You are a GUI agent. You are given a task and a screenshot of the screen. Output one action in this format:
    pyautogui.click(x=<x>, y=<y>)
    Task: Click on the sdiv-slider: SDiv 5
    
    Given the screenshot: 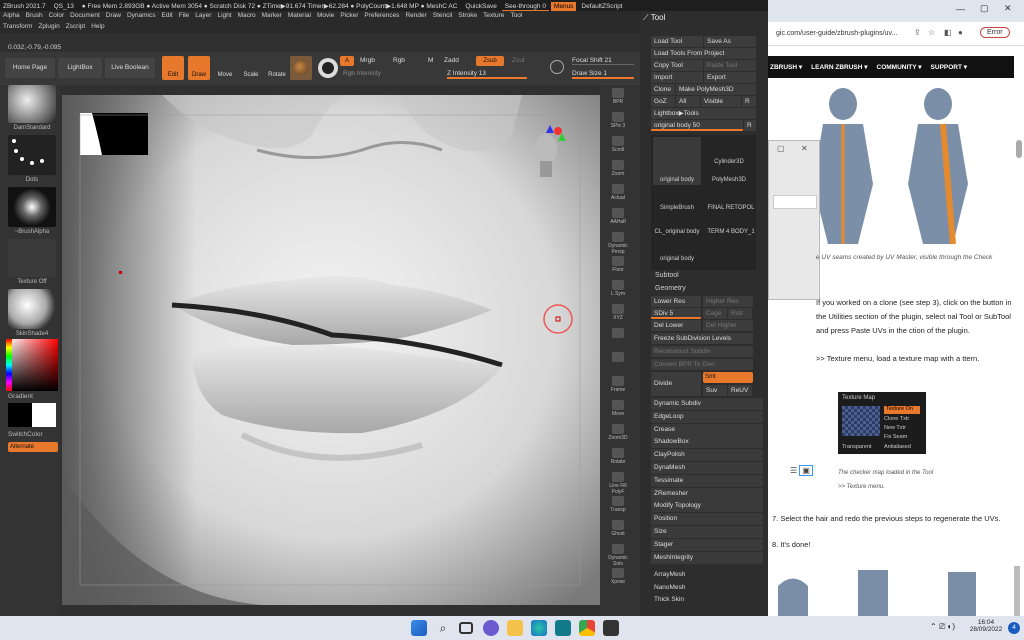 What is the action you would take?
    pyautogui.click(x=676, y=313)
    